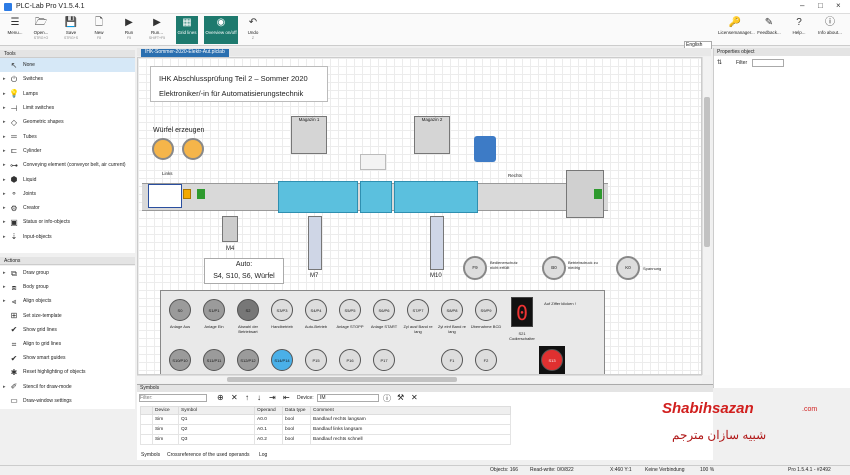 Image resolution: width=850 pixels, height=475 pixels. I want to click on table-row: Sim Q3 A0.2 bool Bandlauf rechts schnell, so click(325, 439).